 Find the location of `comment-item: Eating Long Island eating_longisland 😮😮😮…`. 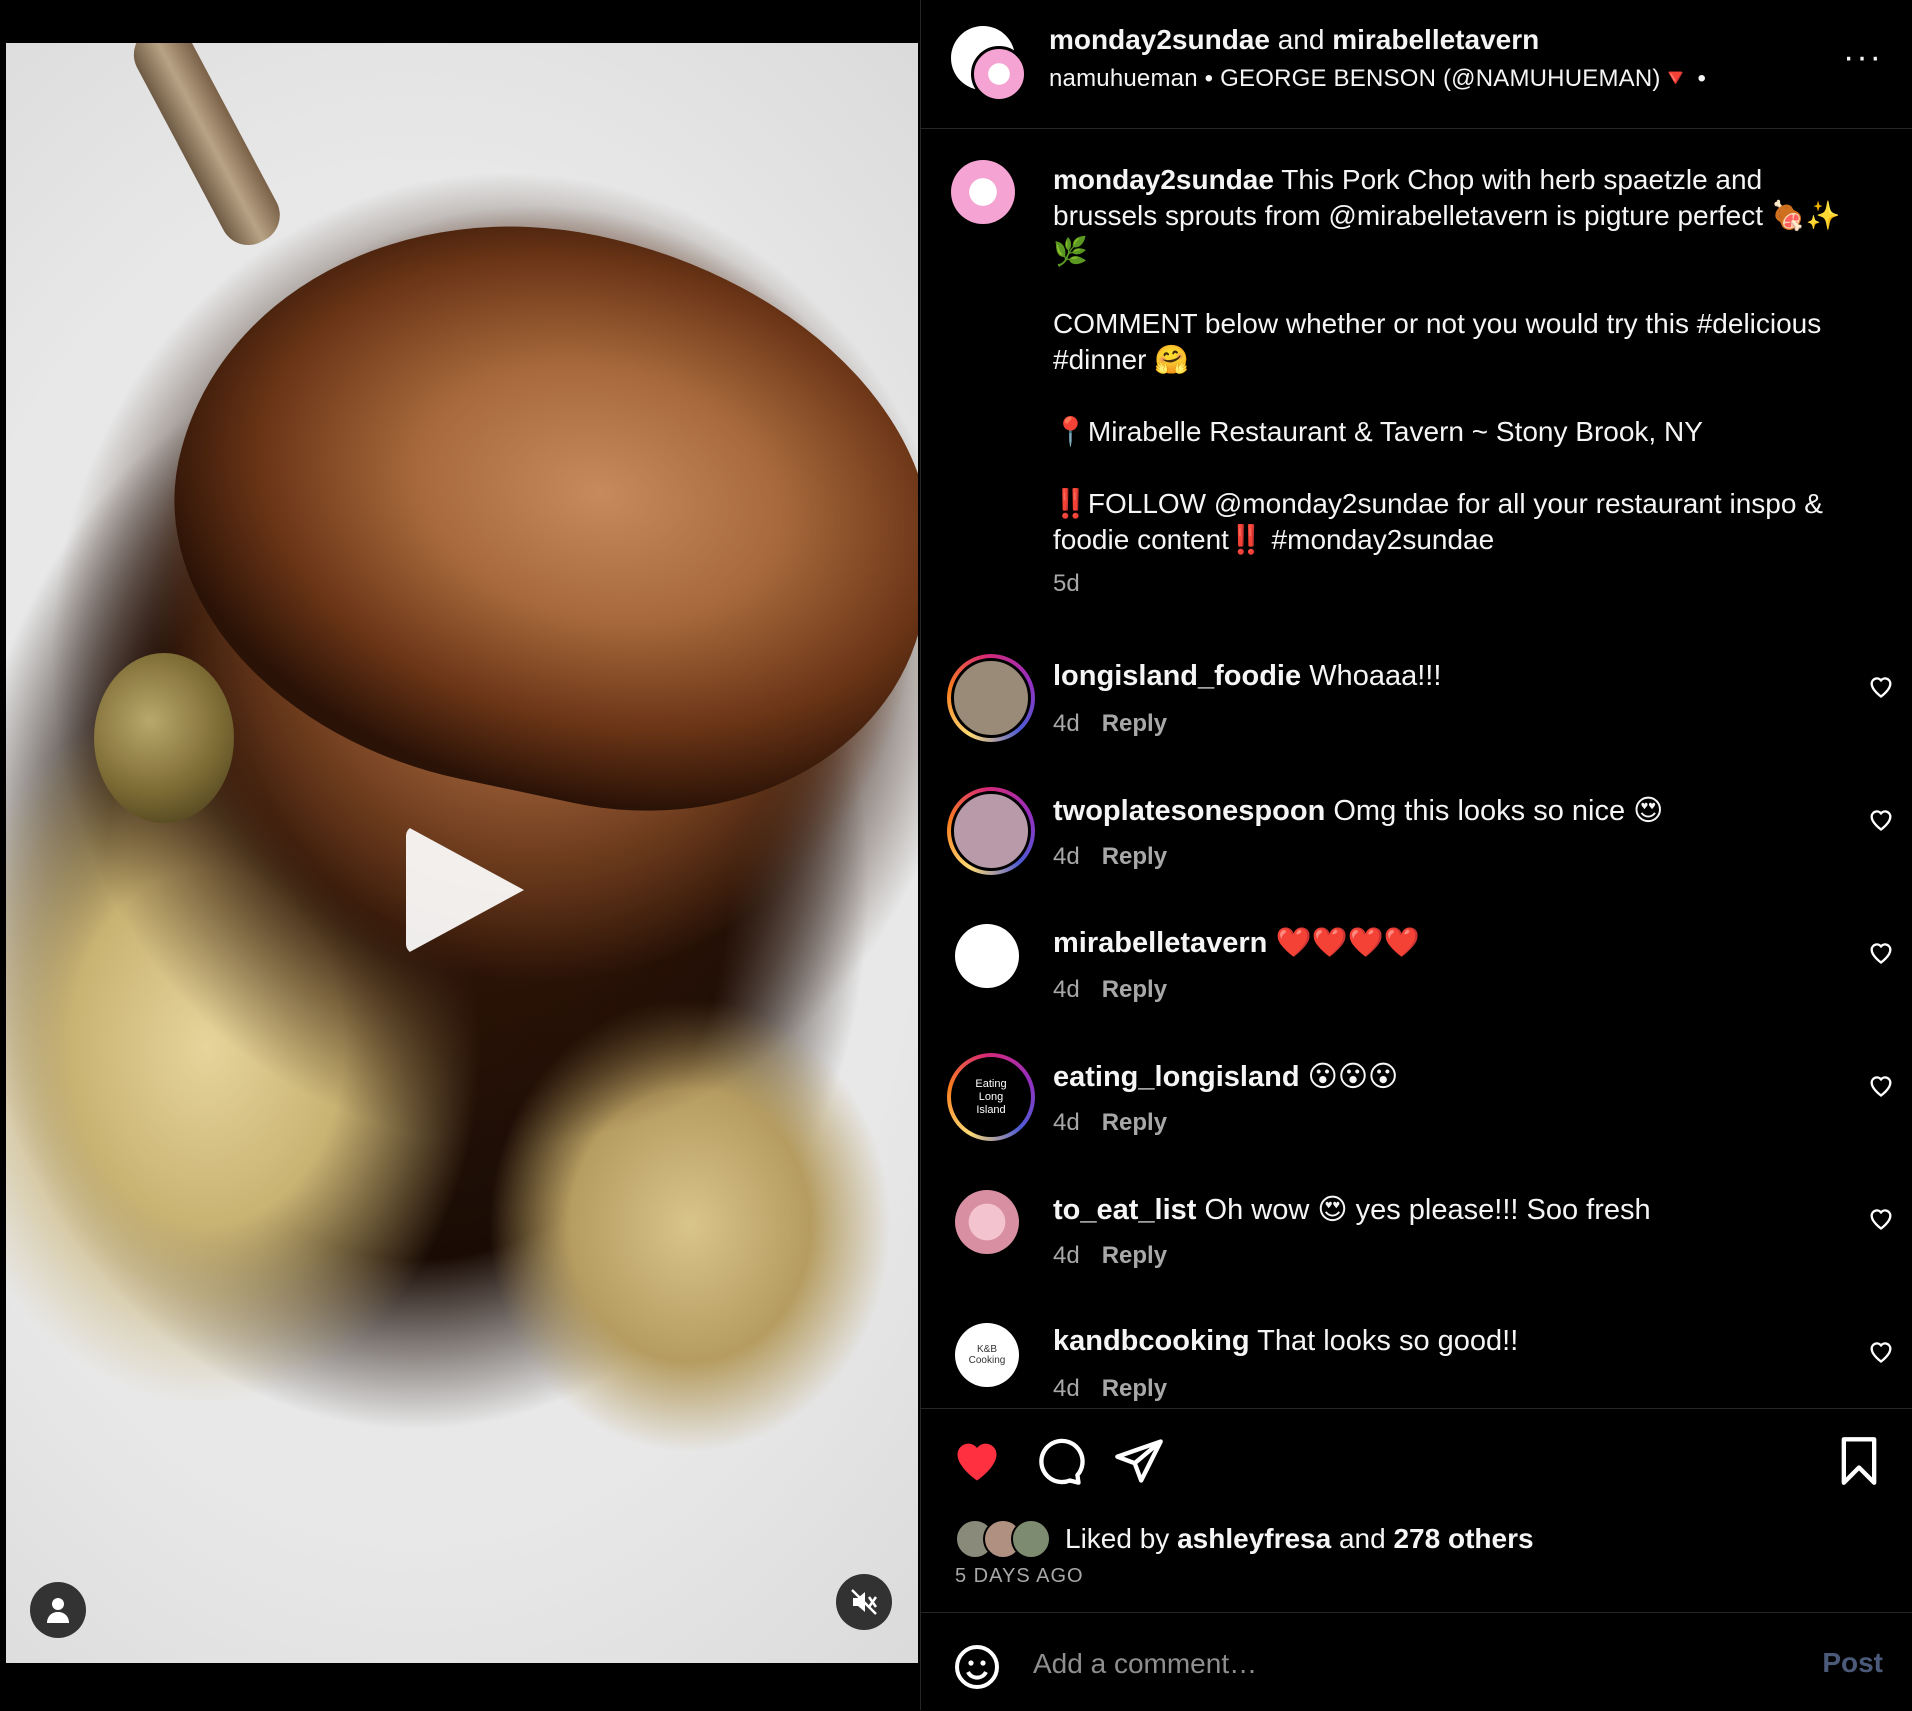

comment-item: Eating Long Island eating_longisland 😮😮😮… is located at coordinates (1416, 1119).